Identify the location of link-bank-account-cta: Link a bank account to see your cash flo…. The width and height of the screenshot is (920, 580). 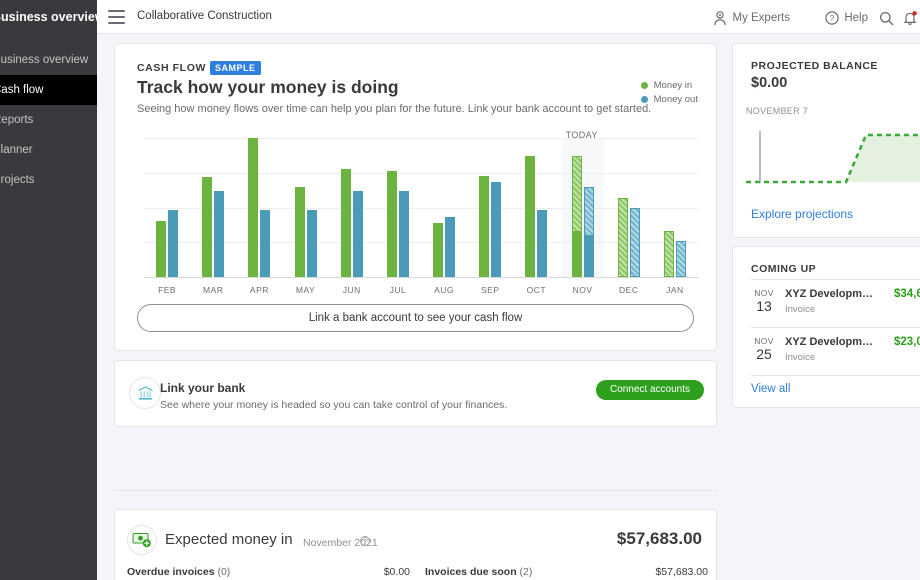
(415, 318).